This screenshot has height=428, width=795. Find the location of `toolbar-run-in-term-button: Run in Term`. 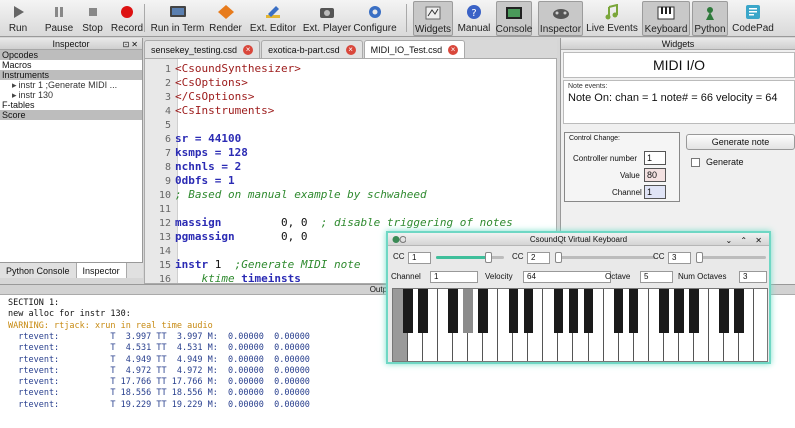

toolbar-run-in-term-button: Run in Term is located at coordinates (177, 18).